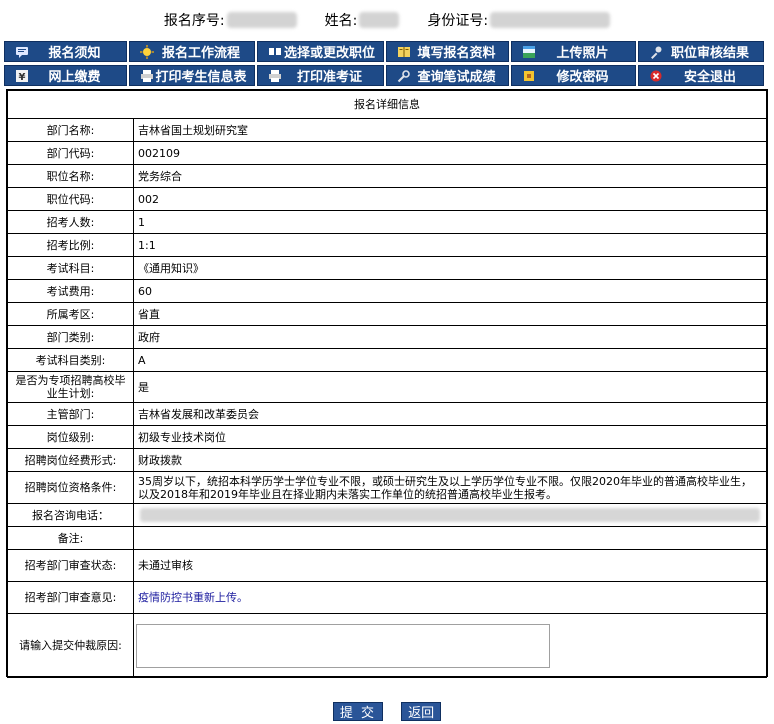 This screenshot has width=774, height=724. I want to click on star-icon, so click(147, 52).